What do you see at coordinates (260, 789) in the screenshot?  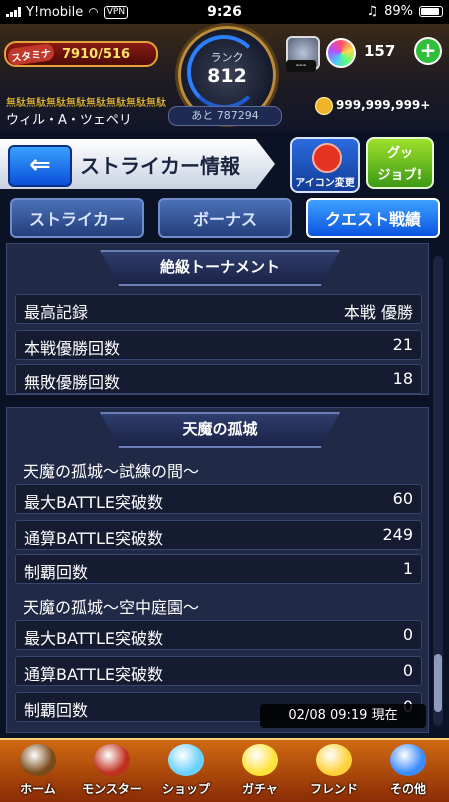 I see `nav-label: ガチャ` at bounding box center [260, 789].